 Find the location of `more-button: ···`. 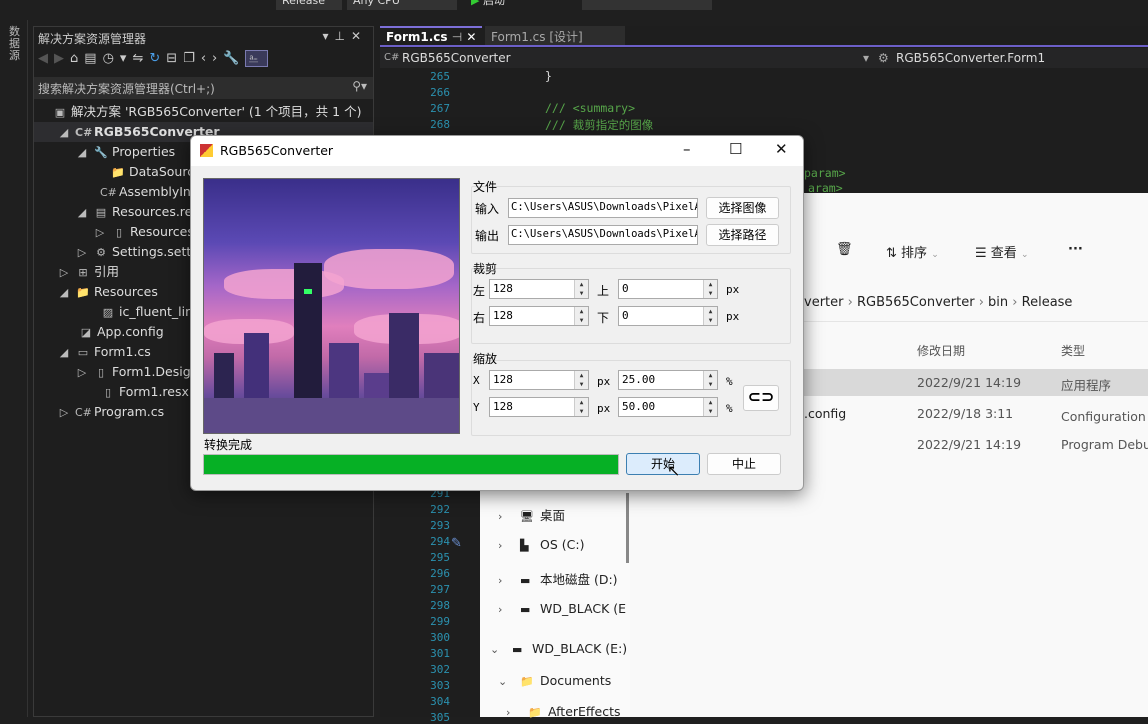

more-button: ··· is located at coordinates (1075, 249).